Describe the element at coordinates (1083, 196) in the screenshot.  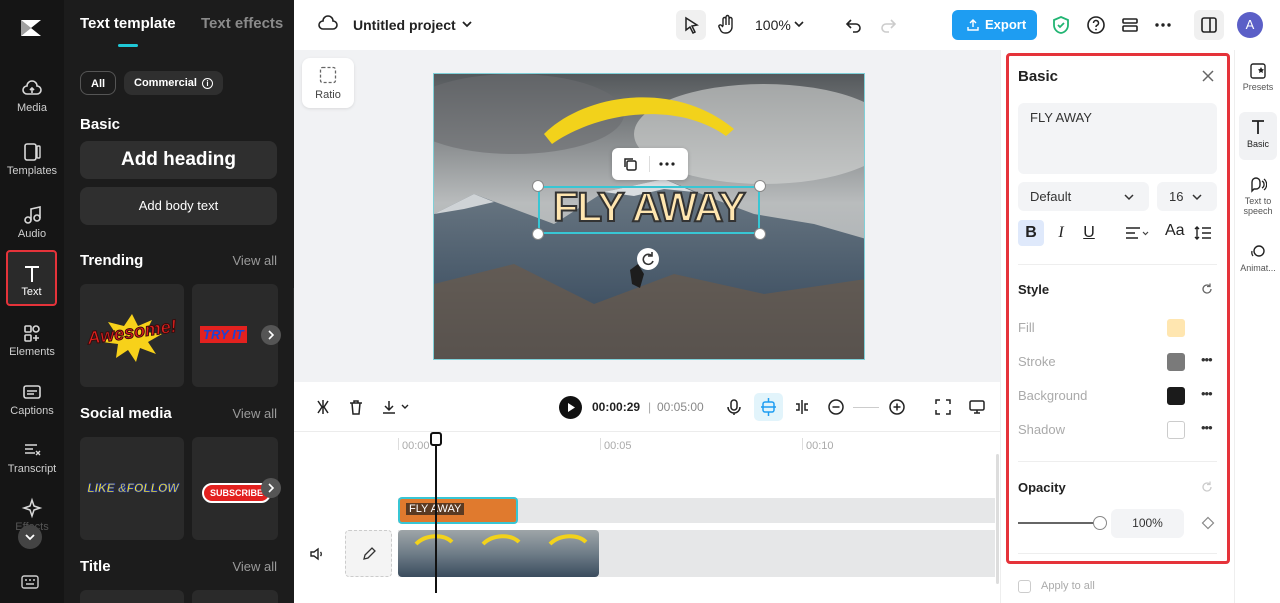
I see `font-select: Default` at that location.